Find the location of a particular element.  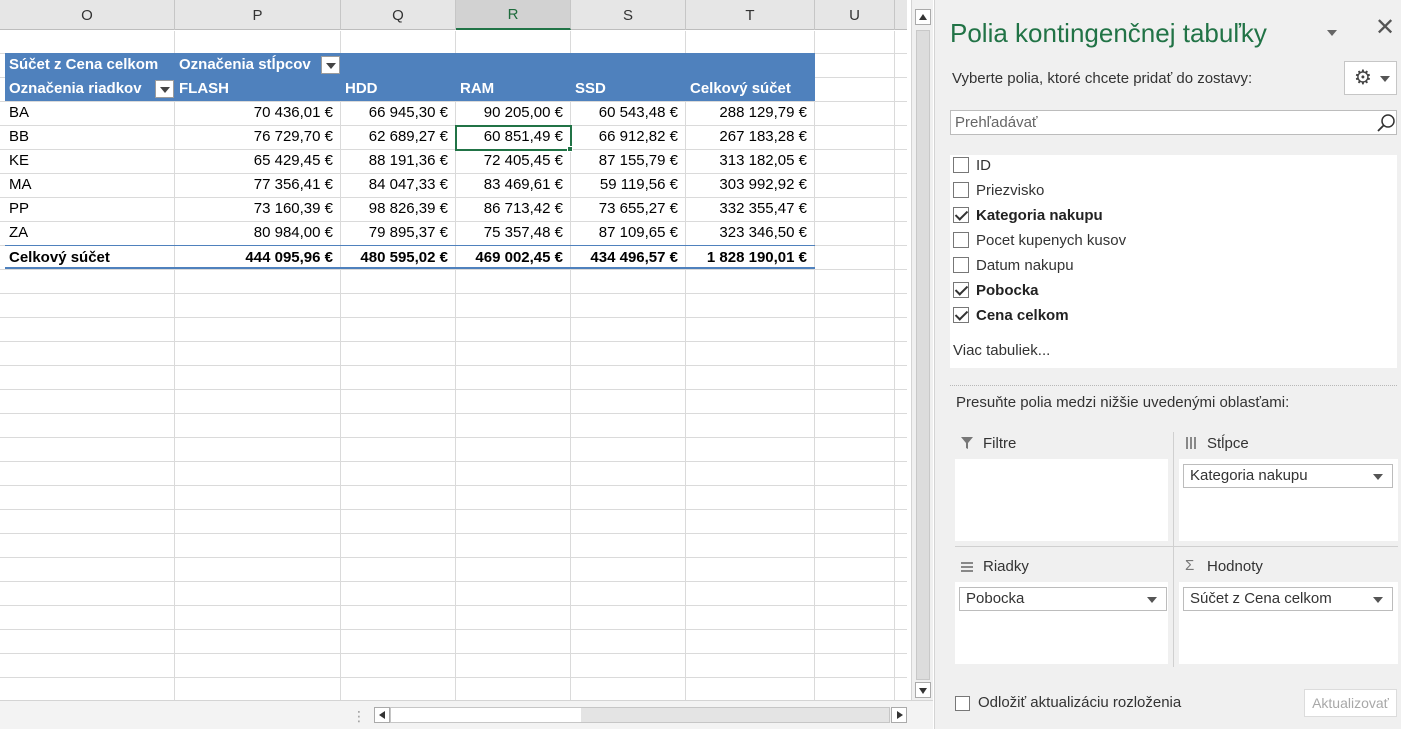

field-item-datum-nakupu: Datum nakupu is located at coordinates (1173, 267).